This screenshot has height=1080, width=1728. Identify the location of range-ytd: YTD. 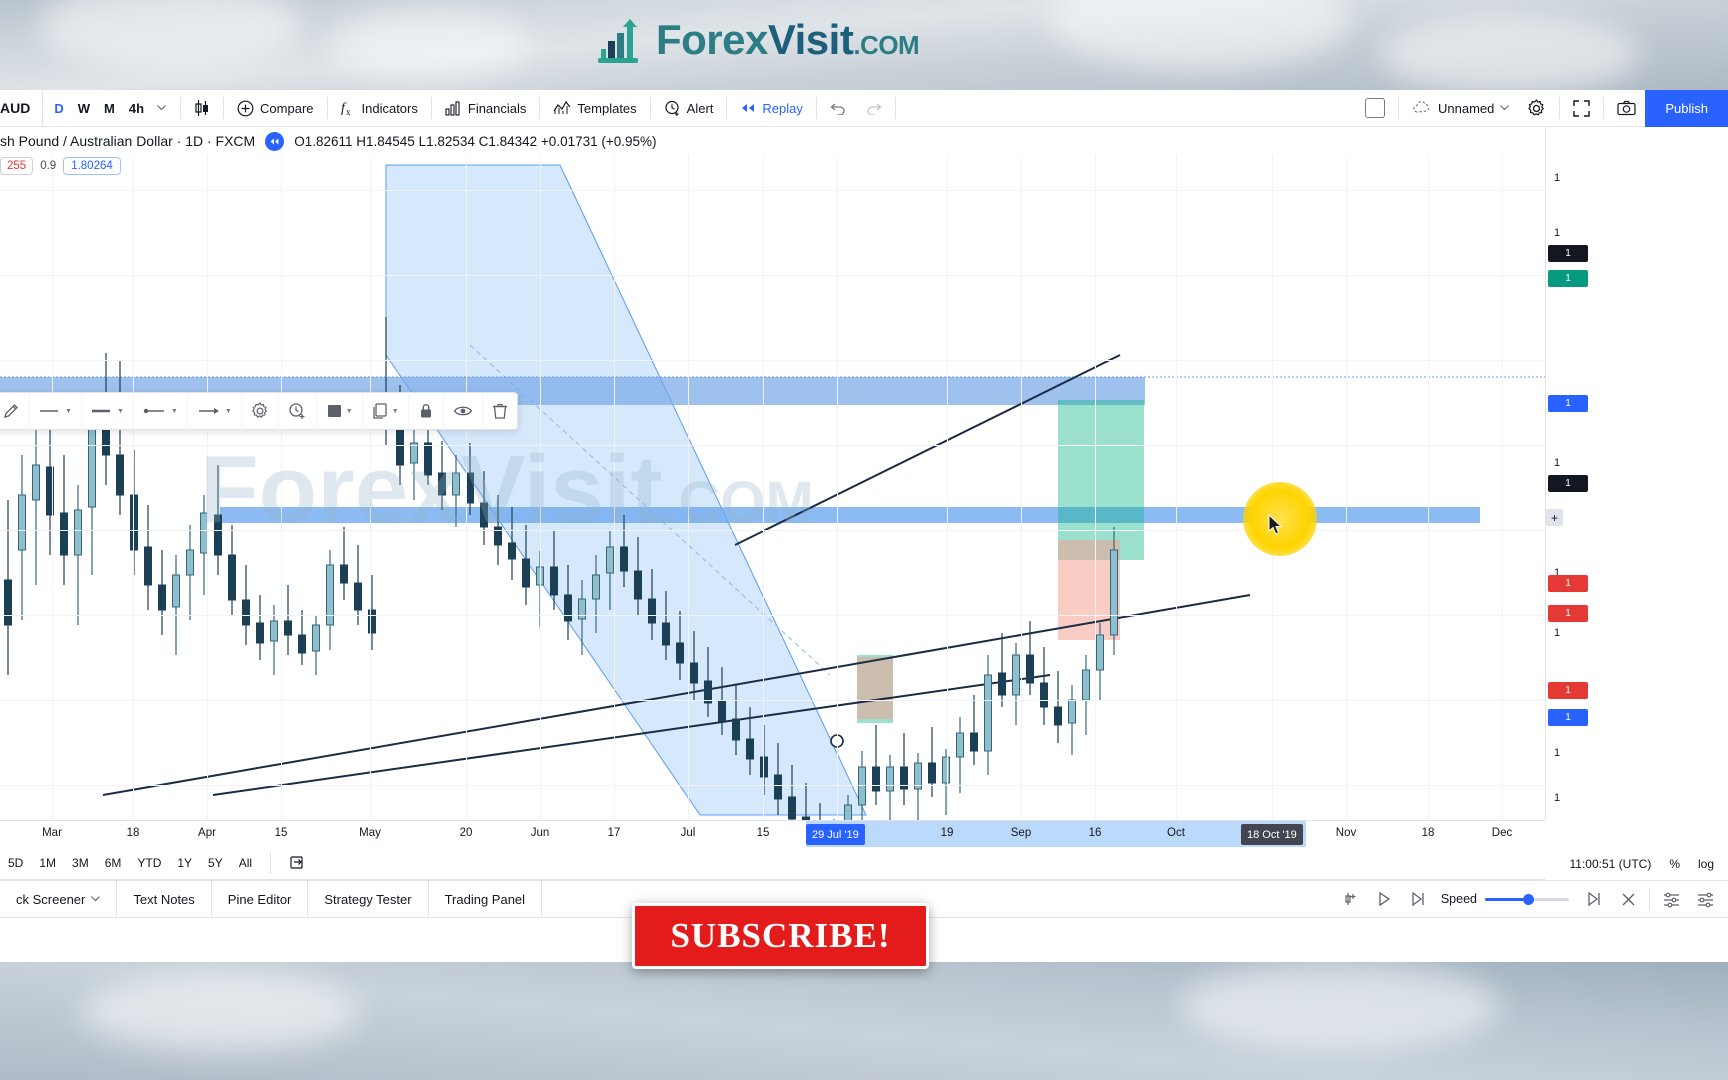
(149, 863).